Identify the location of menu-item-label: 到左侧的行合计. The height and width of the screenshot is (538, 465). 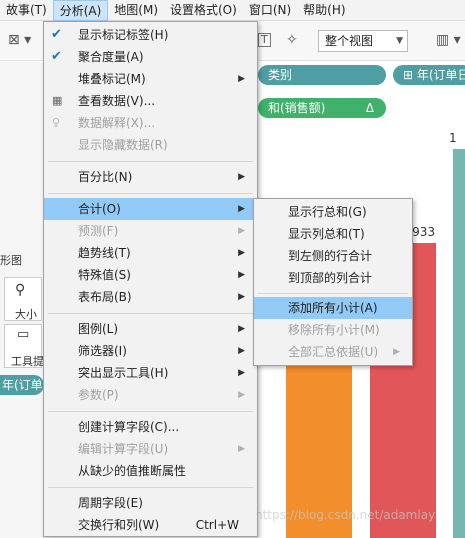
(330, 256).